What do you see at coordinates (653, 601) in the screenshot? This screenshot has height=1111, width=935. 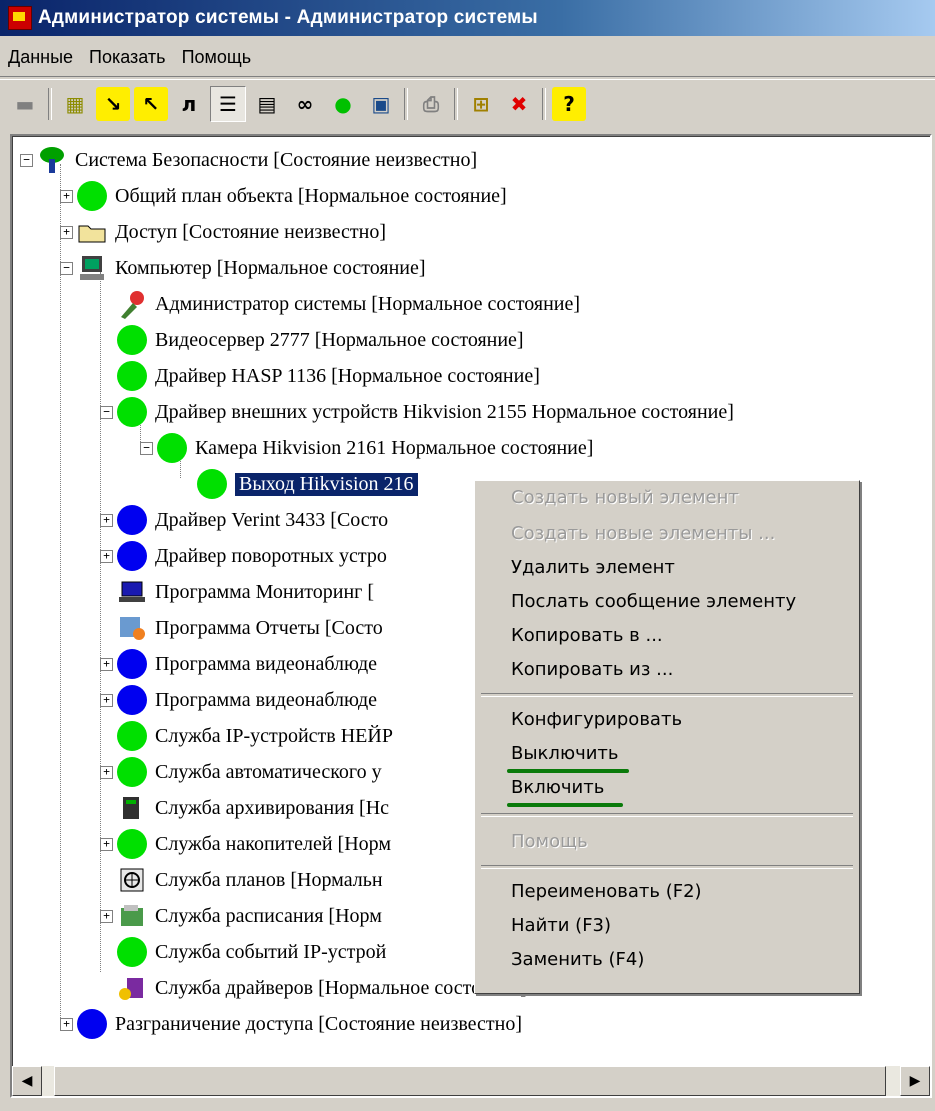 I see `menu-item-send-message: Послать сообщение элементу` at bounding box center [653, 601].